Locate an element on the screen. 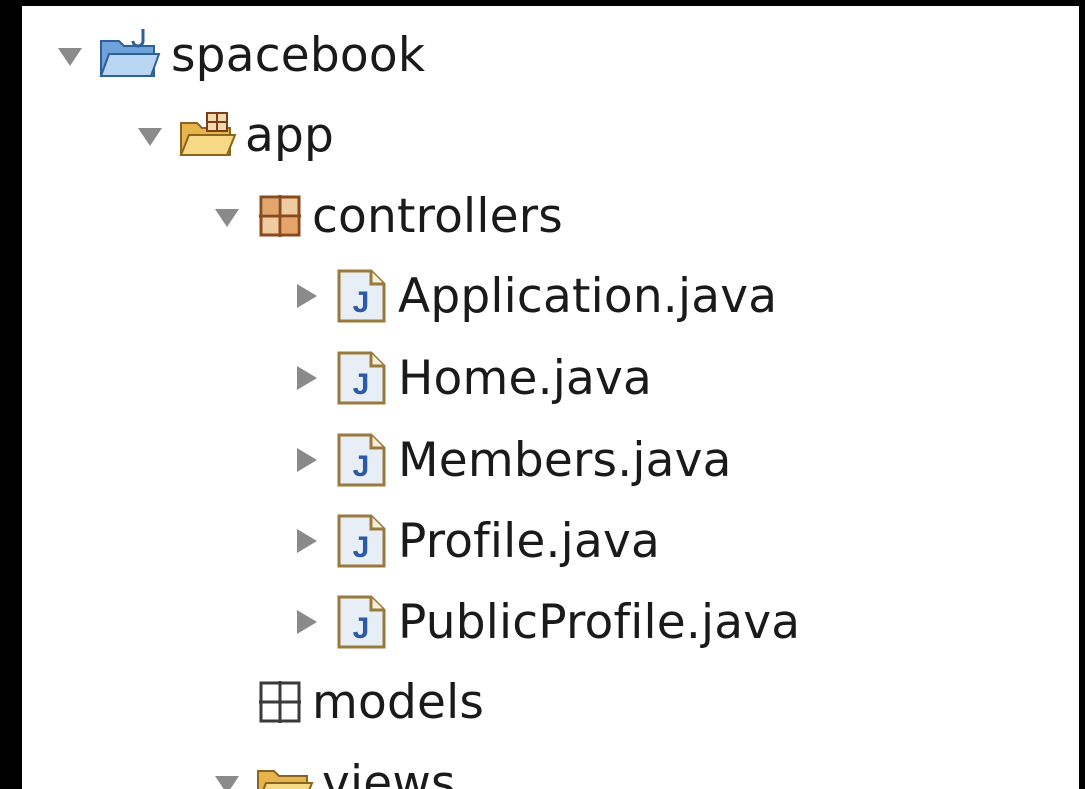 This screenshot has height=789, width=1085. tree-item-publicprofile-java: J PublicProfile.java is located at coordinates (545, 622).